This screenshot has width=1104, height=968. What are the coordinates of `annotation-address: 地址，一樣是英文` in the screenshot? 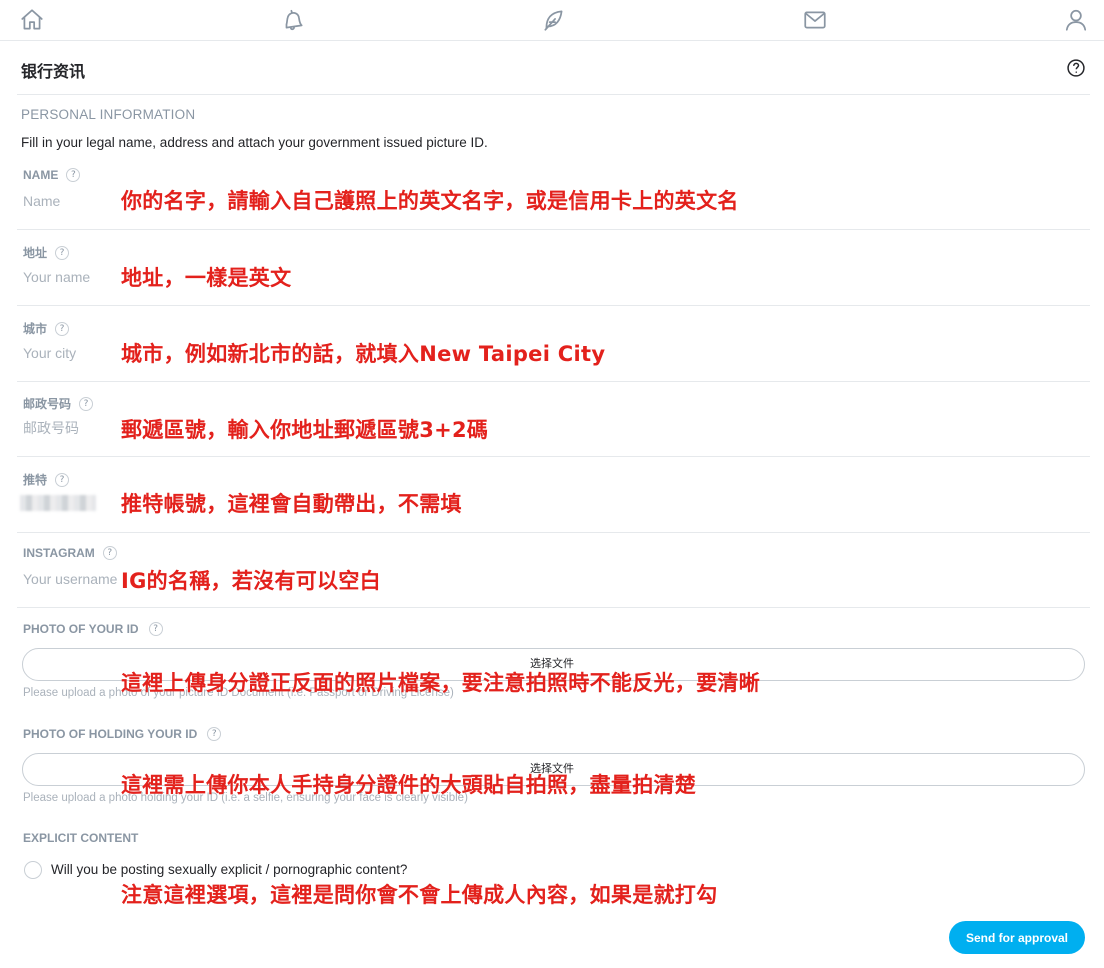 It's located at (206, 278).